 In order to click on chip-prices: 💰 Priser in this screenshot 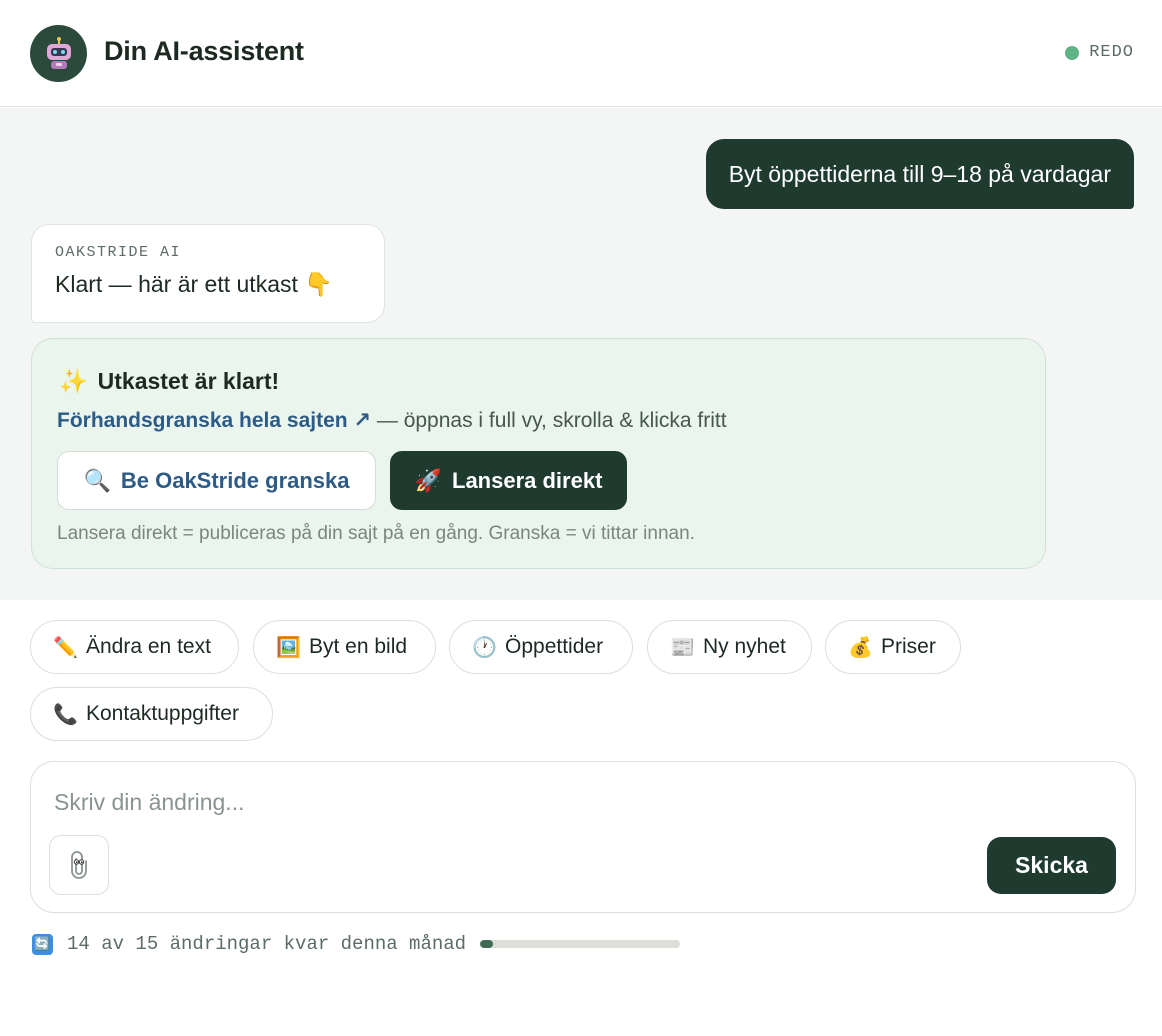, I will do `click(893, 647)`.